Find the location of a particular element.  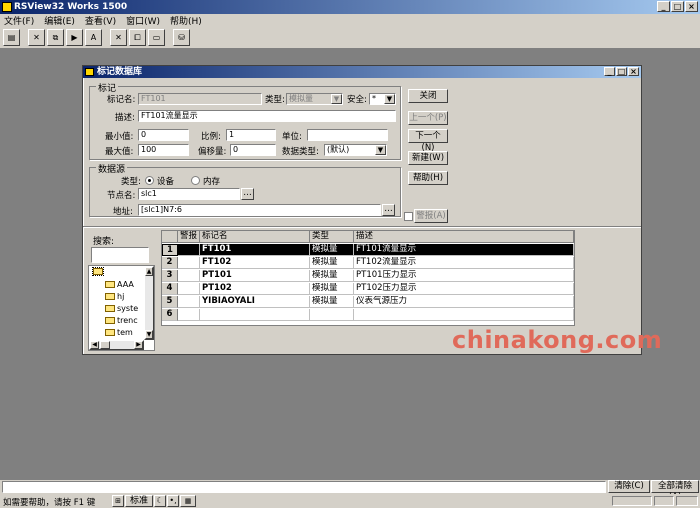

open-icon: ▤ is located at coordinates (11, 37).